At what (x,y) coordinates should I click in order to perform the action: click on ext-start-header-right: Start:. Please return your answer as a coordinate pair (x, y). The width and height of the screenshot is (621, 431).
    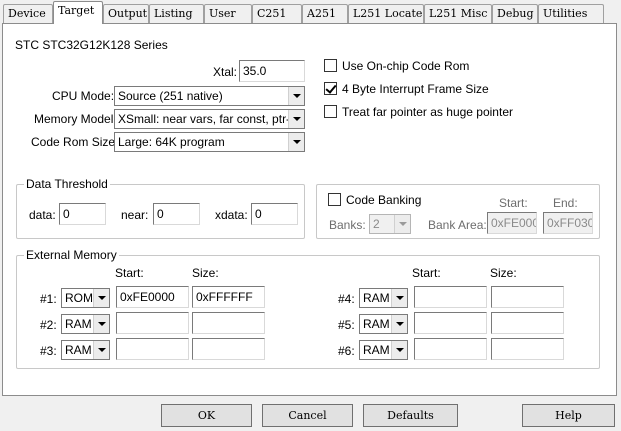
    Looking at the image, I should click on (426, 273).